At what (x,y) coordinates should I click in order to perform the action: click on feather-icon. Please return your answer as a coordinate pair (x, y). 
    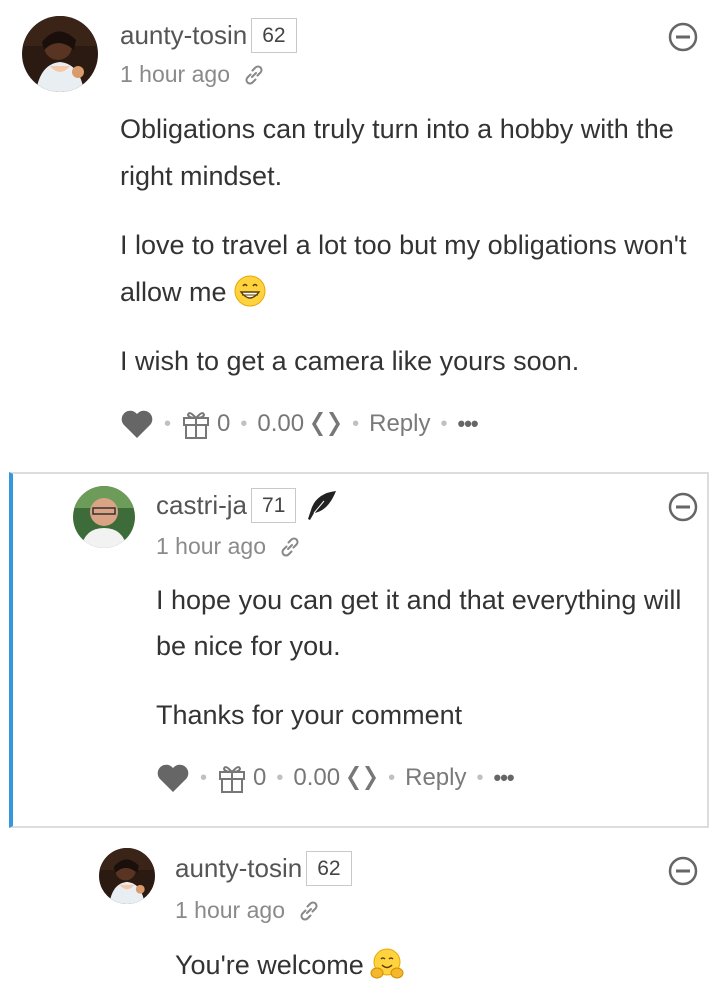
    Looking at the image, I should click on (321, 506).